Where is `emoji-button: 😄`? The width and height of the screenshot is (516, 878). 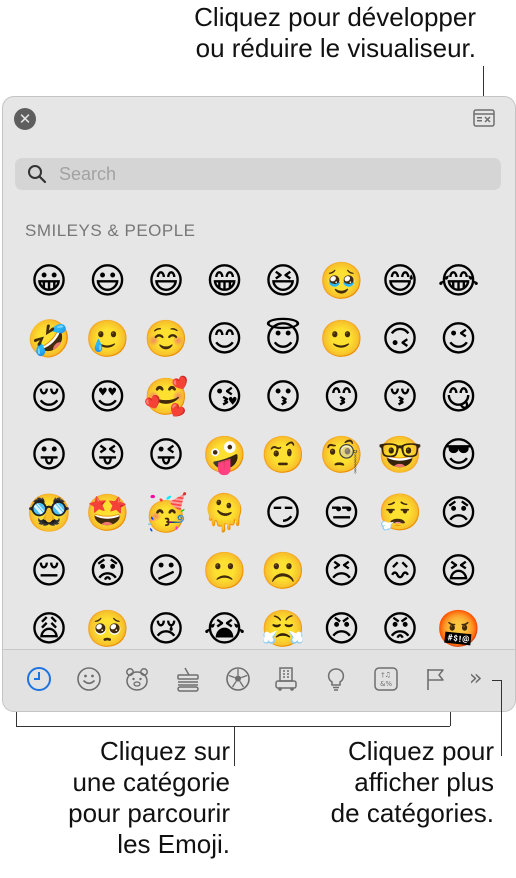
emoji-button: 😄 is located at coordinates (166, 282).